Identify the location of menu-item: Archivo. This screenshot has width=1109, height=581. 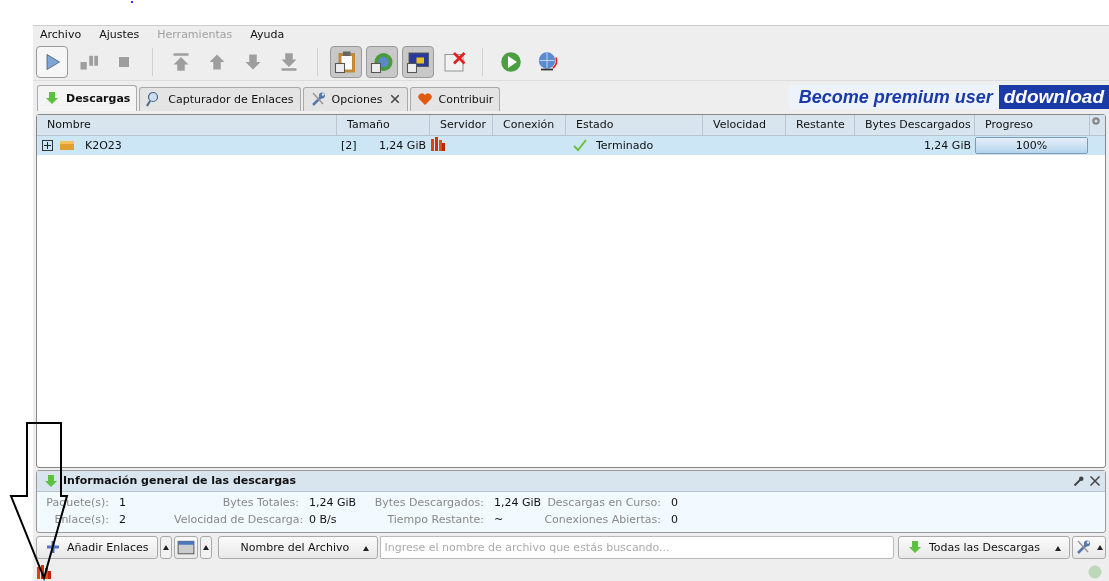
(61, 36).